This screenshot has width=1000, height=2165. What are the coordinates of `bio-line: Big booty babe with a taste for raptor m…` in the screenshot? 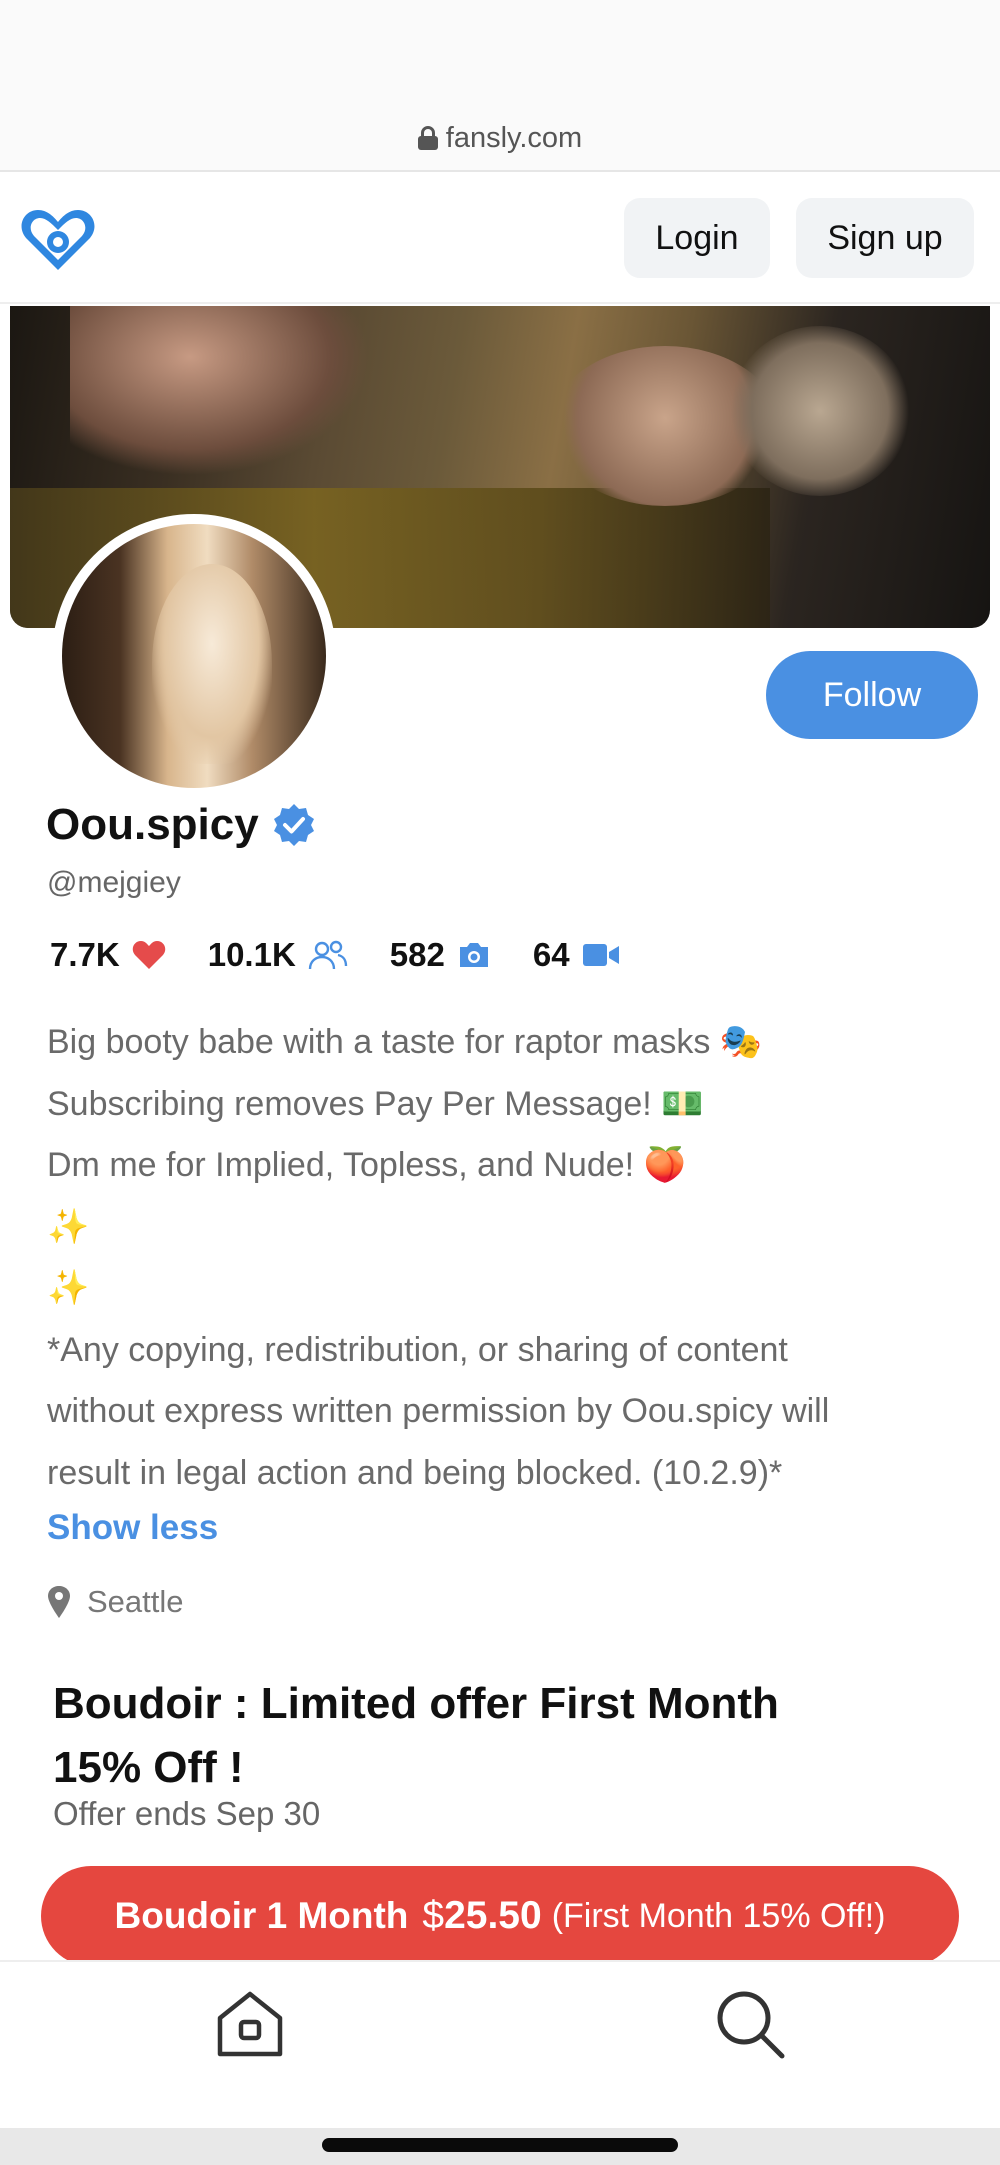 It's located at (405, 1042).